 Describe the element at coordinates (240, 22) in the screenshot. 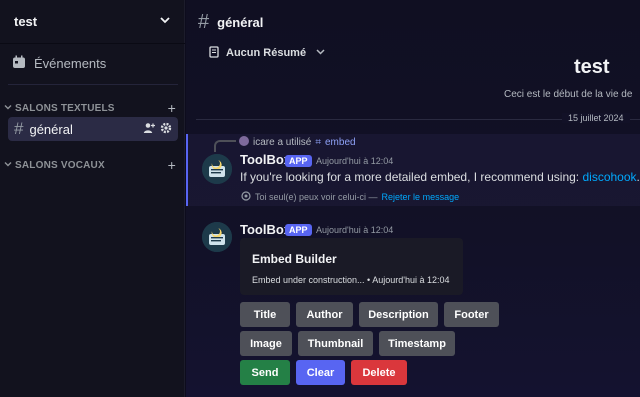

I see `channel-title: général` at that location.